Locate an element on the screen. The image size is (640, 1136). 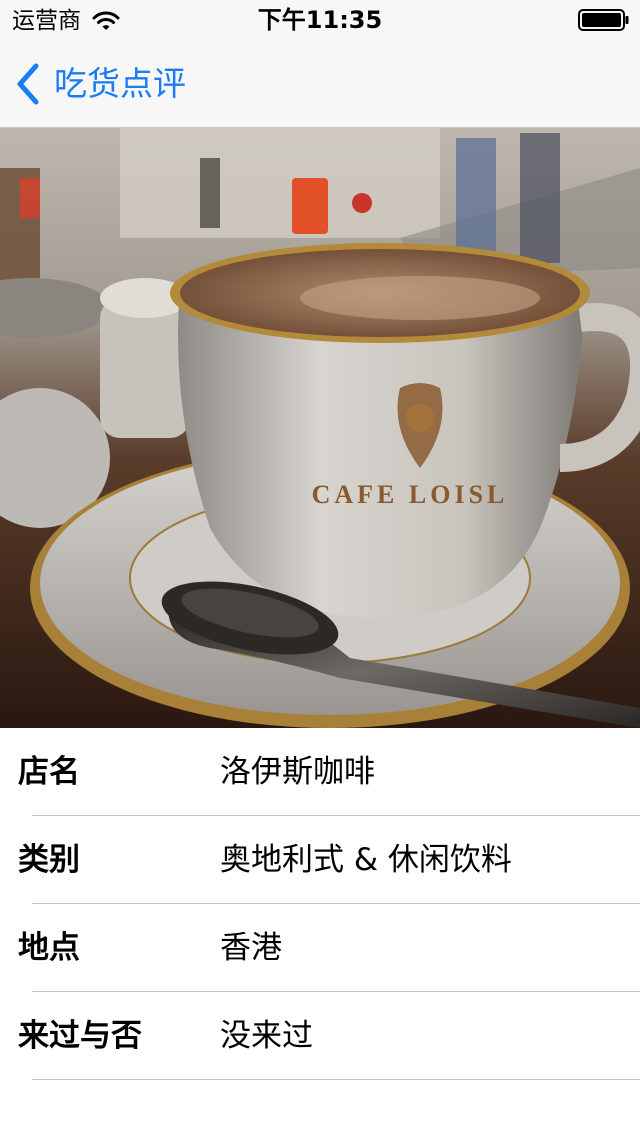
status-bar: 运营商 下午11:35 is located at coordinates (320, 20).